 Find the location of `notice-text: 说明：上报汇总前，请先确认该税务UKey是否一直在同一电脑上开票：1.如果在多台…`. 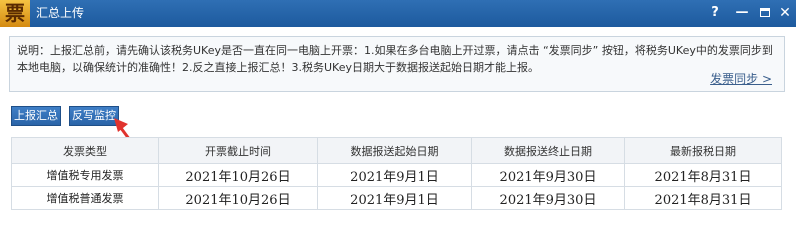

notice-text: 说明：上报汇总前，请先确认该税务UKey是否一直在同一电脑上开票：1.如果在多台… is located at coordinates (395, 59).